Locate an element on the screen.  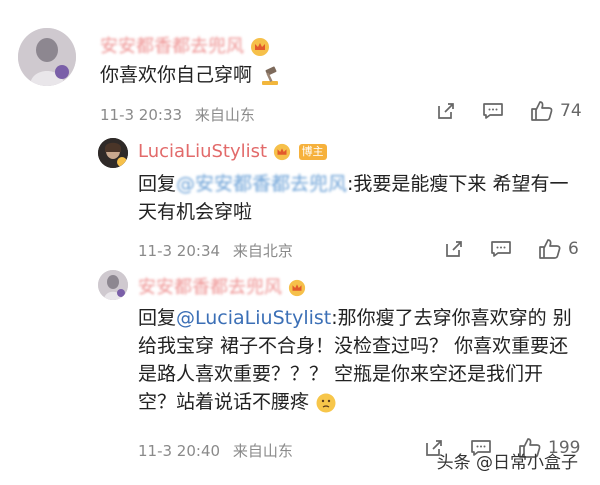
reply-actions: 6 is located at coordinates (511, 249).